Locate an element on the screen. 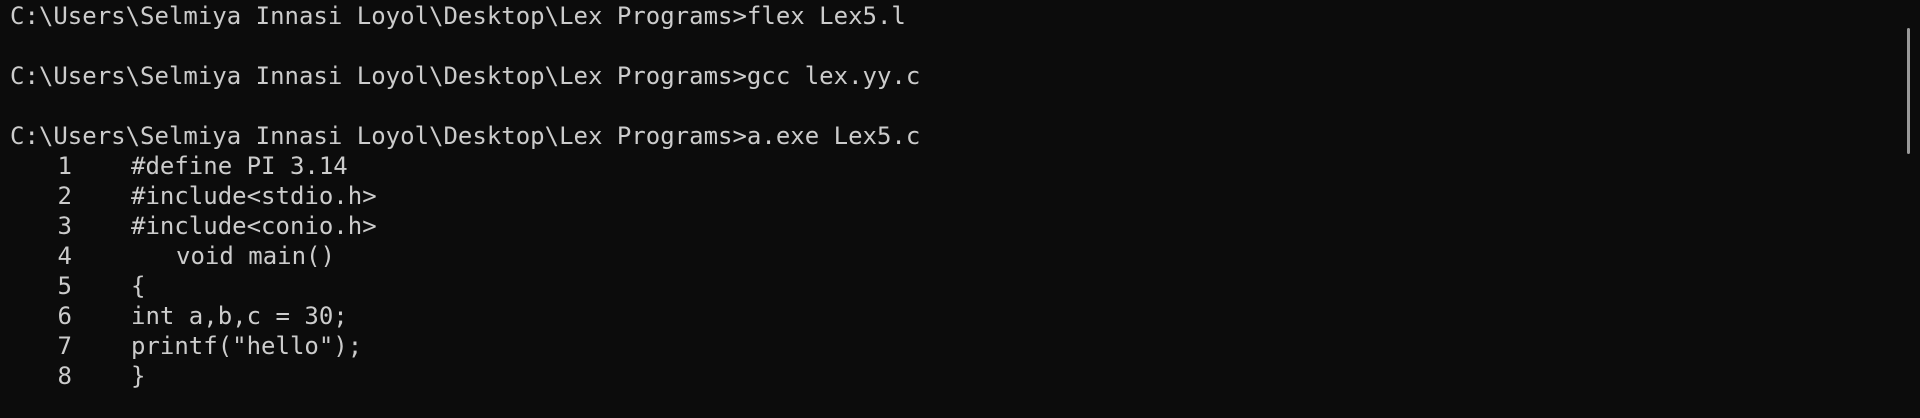 The height and width of the screenshot is (418, 1920). command-text: gcc lex.yy.c is located at coordinates (833, 76).